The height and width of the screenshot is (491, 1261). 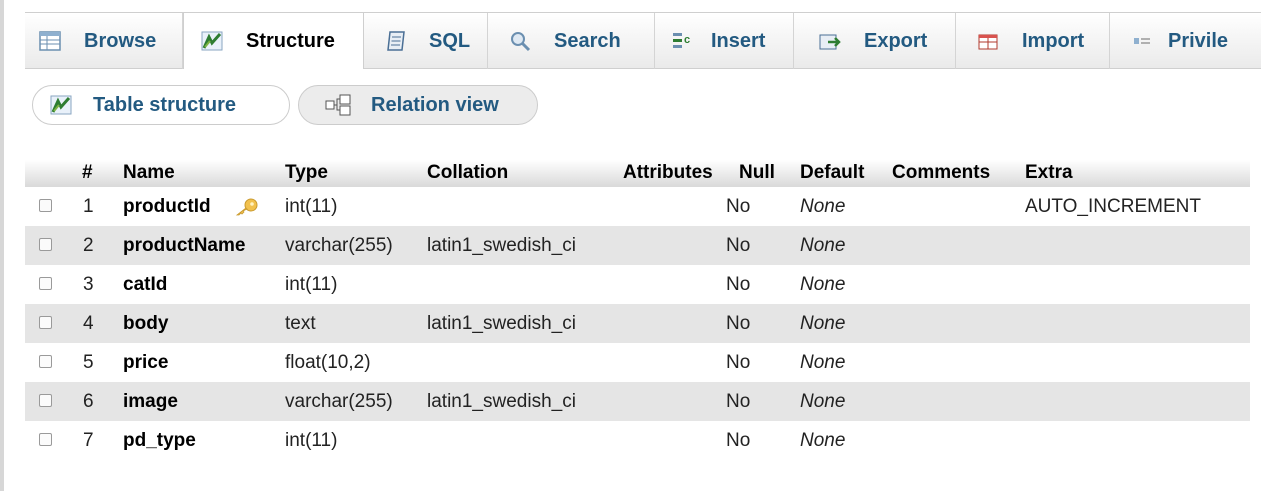 What do you see at coordinates (290, 40) in the screenshot?
I see `tab-label: Structure` at bounding box center [290, 40].